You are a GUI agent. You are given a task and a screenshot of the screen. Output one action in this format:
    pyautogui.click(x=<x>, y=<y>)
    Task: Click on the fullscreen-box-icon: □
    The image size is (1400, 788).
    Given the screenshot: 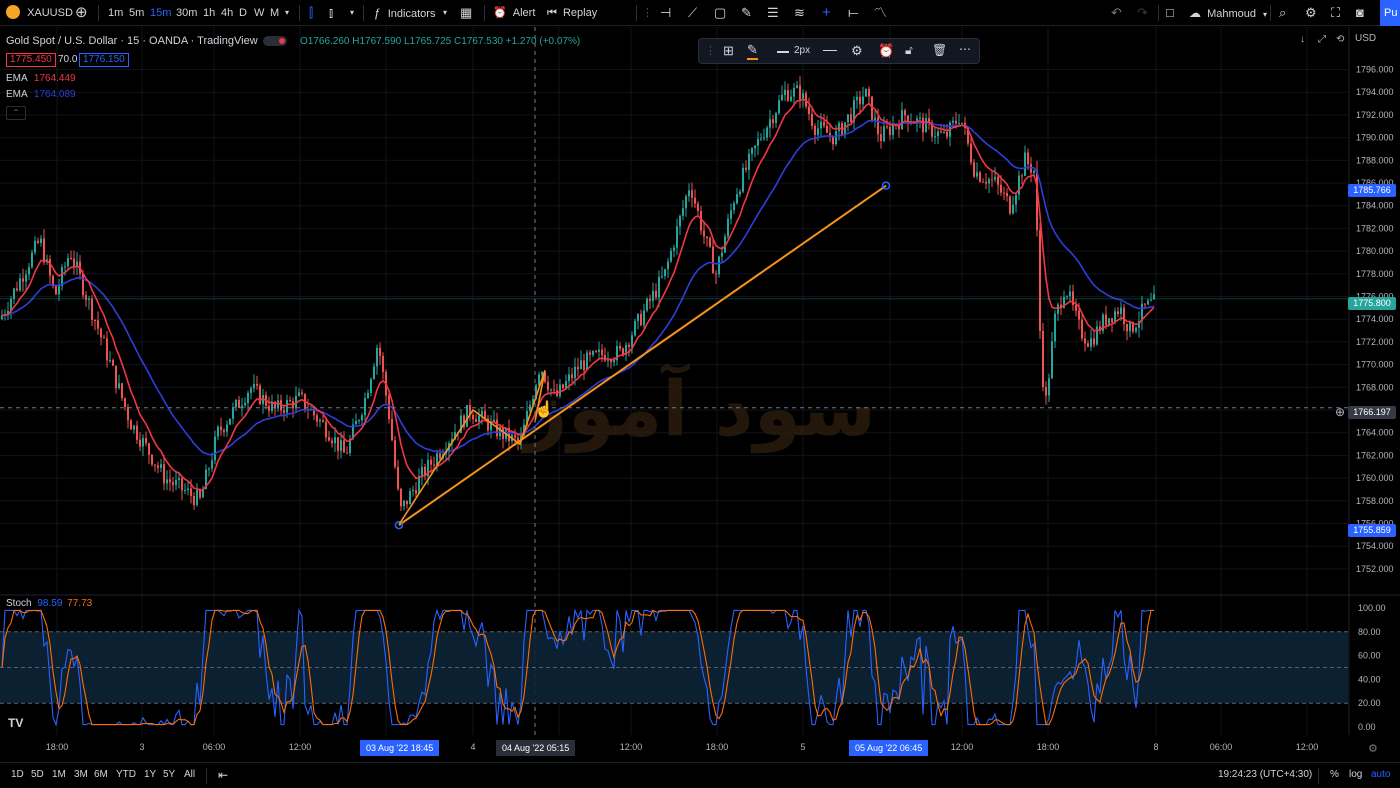 What is the action you would take?
    pyautogui.click(x=1170, y=13)
    